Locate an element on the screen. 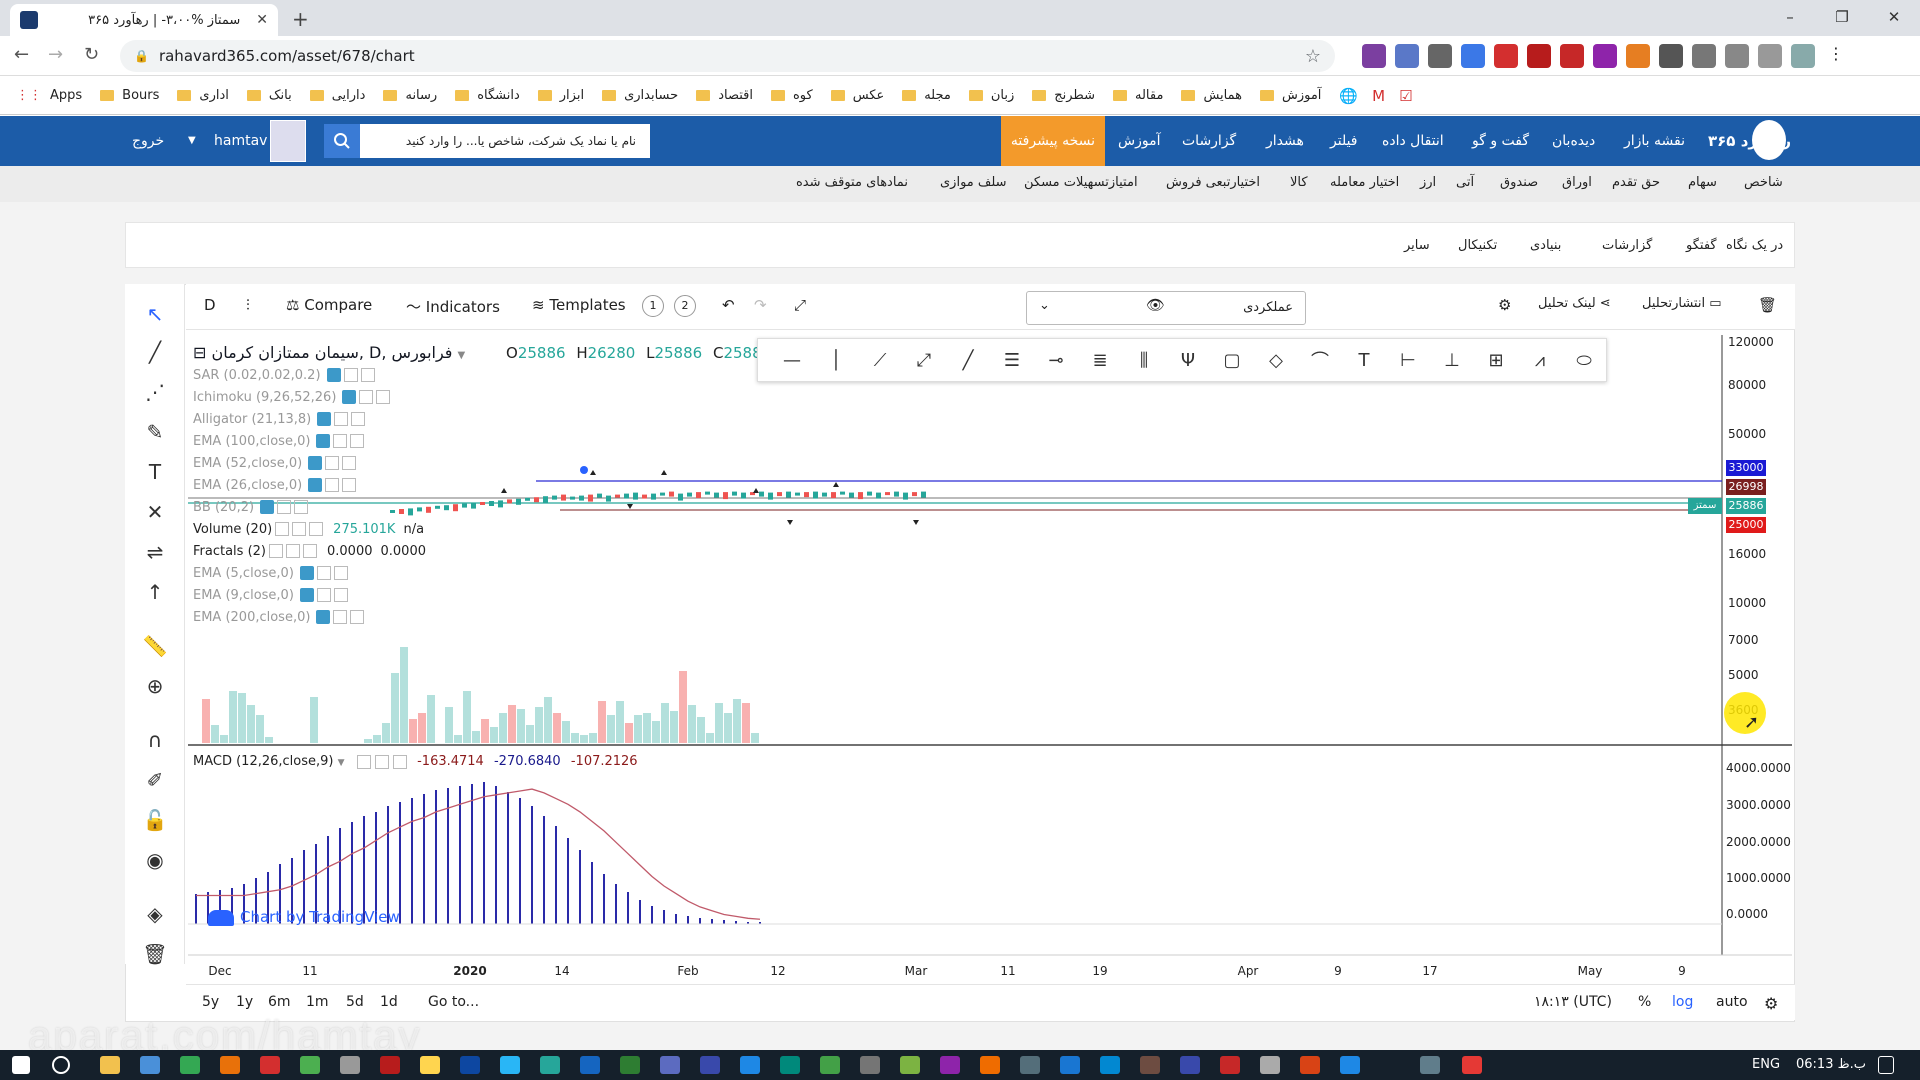 Image resolution: width=1920 pixels, height=1080 pixels. subnav-item: ارز is located at coordinates (1428, 182).